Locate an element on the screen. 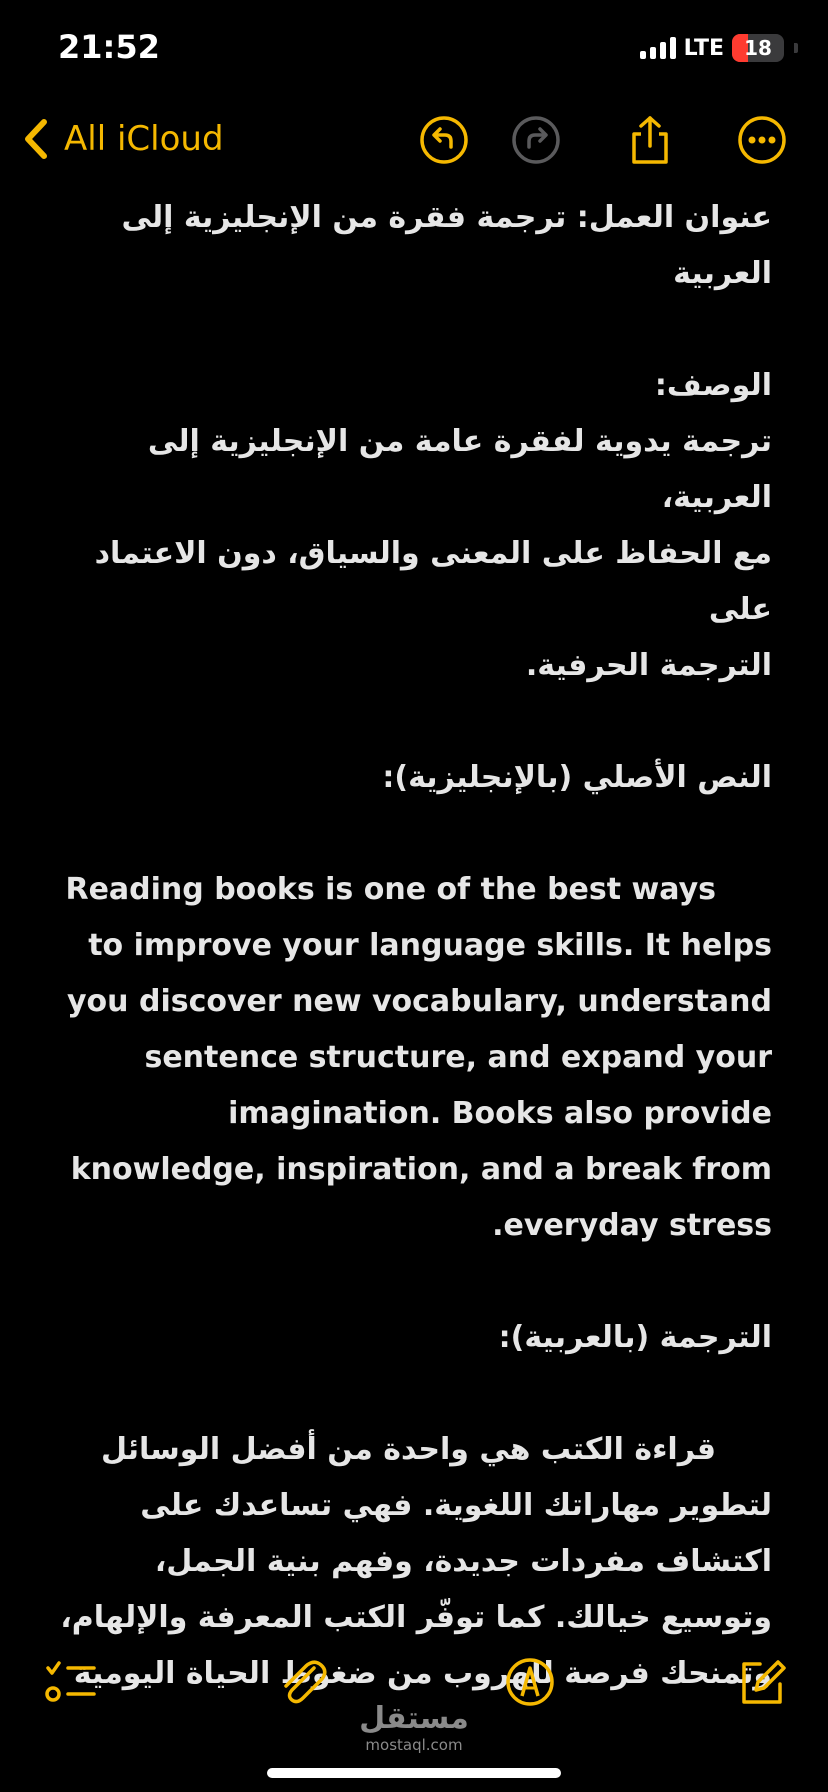  original-text-heading: النص الأصلي (بالإنجليزية): is located at coordinates (577, 777).